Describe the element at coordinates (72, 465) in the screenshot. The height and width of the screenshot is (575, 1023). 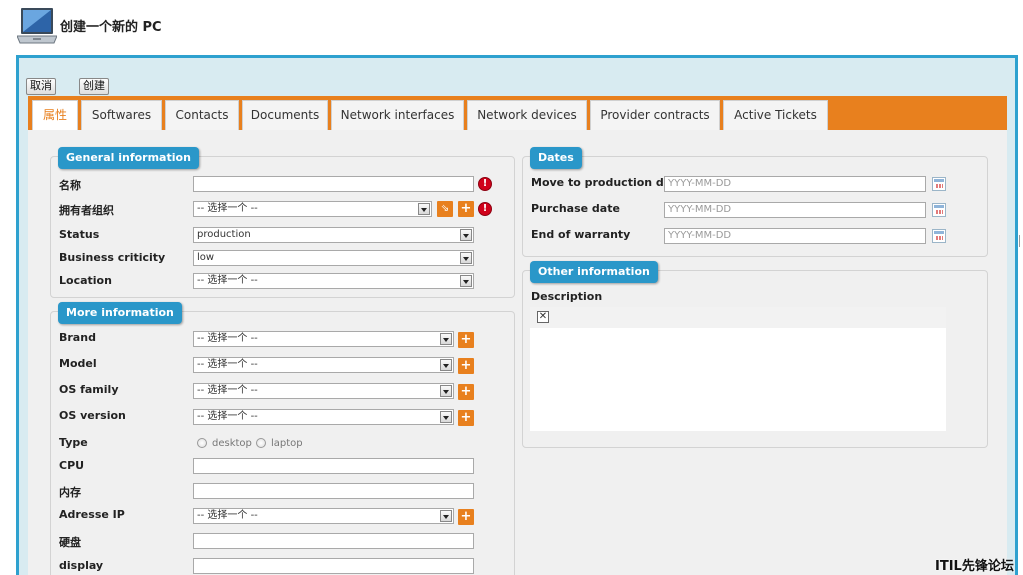
I see `cpu-label: CPU` at that location.